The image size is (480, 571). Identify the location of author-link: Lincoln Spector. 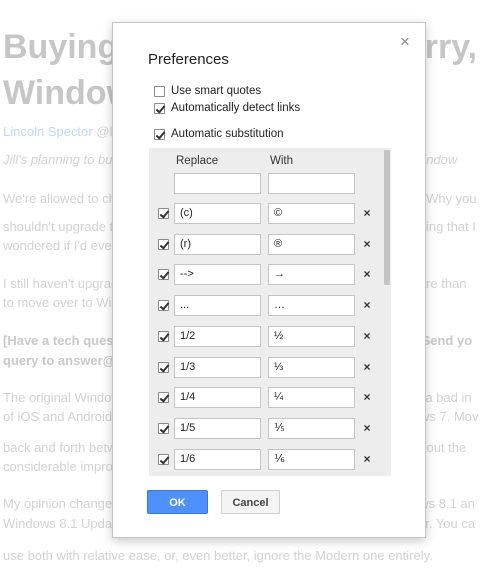
(48, 131).